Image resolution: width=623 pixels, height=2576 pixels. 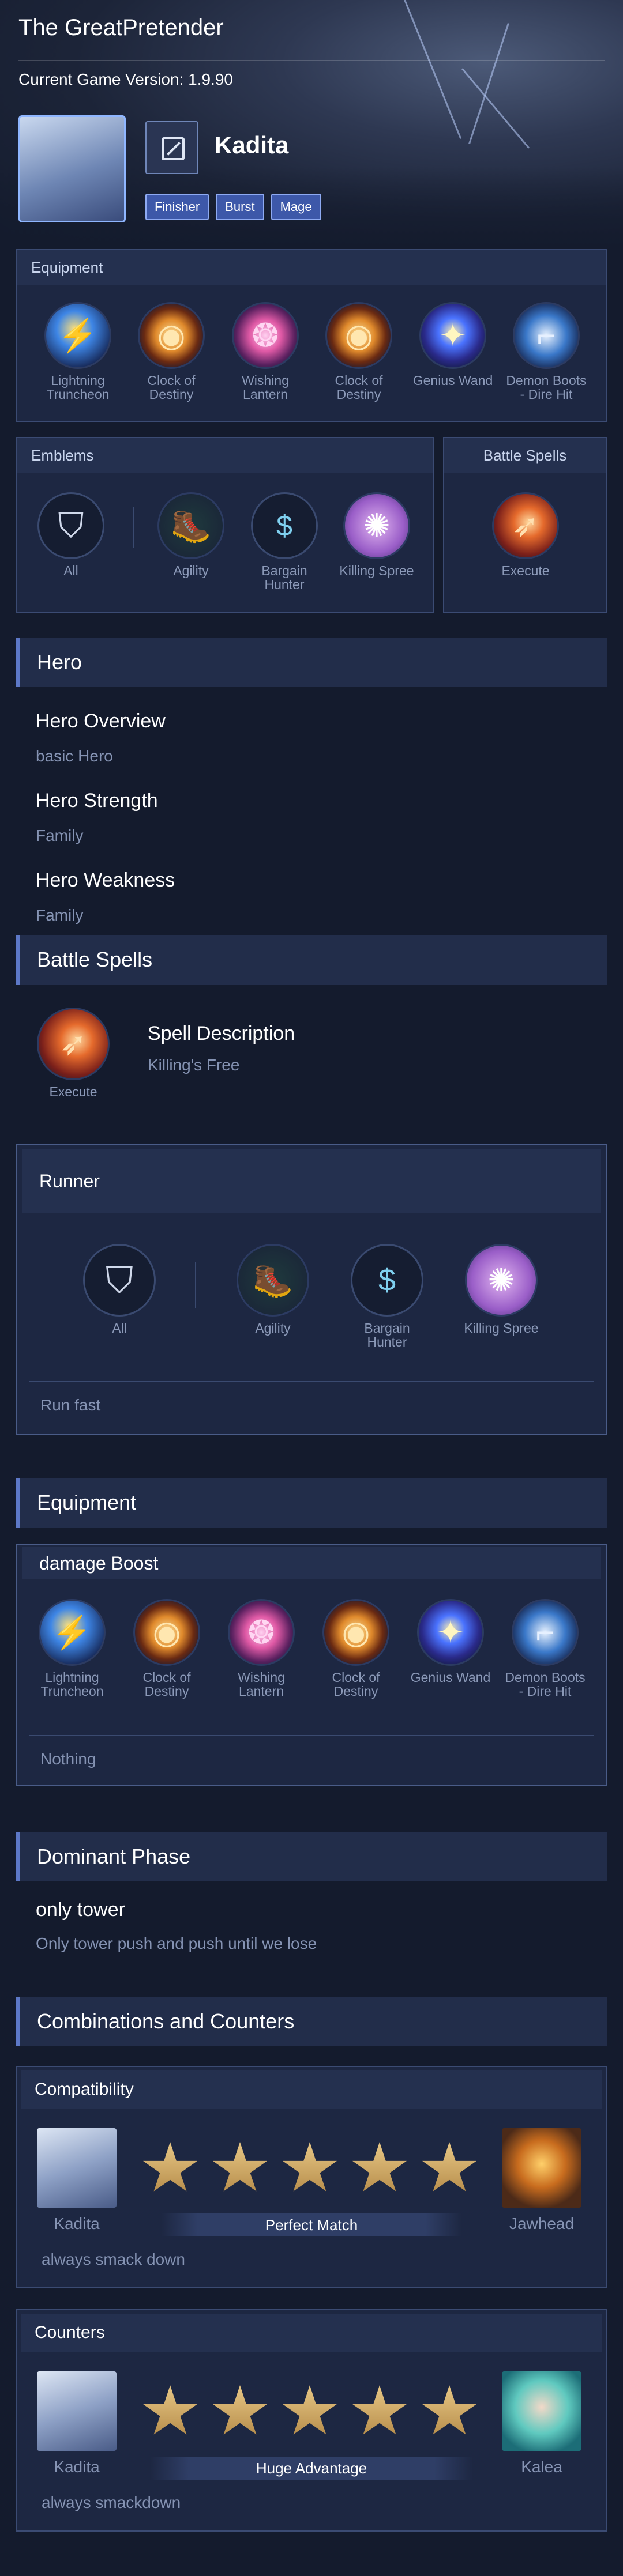 What do you see at coordinates (296, 207) in the screenshot?
I see `tag-mage: Mage` at bounding box center [296, 207].